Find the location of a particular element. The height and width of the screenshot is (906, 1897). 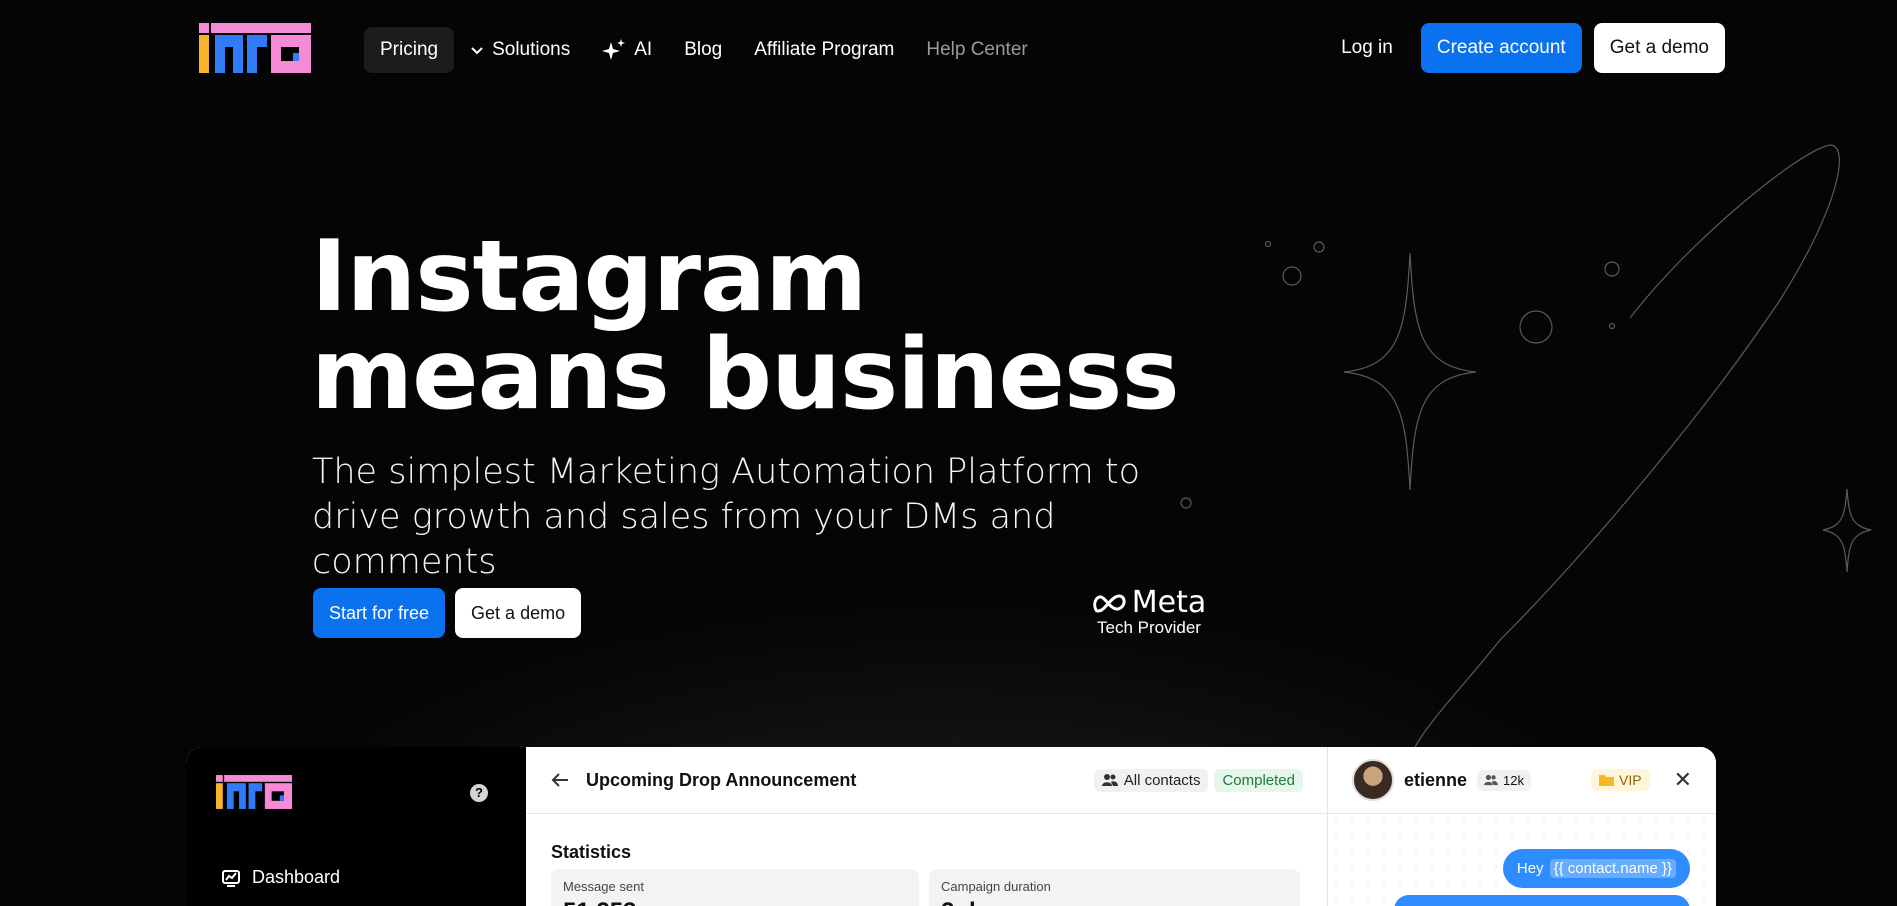

hero-title: Instagram means business is located at coordinates (745, 326).